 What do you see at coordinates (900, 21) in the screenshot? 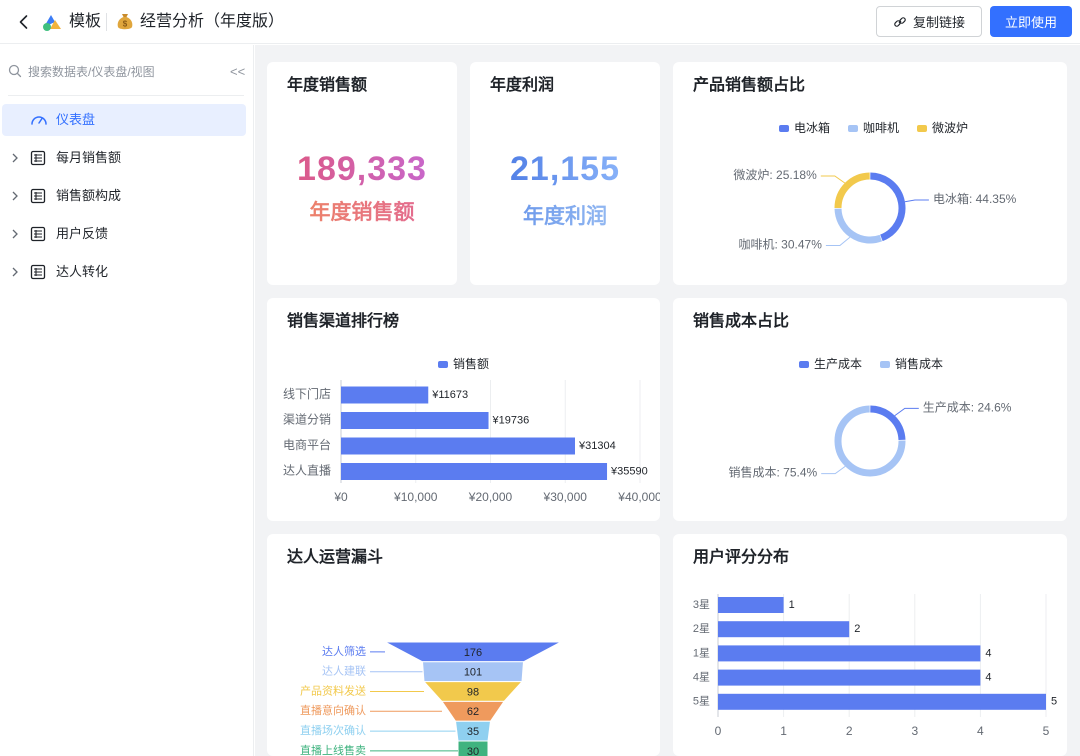
I see `link-icon` at bounding box center [900, 21].